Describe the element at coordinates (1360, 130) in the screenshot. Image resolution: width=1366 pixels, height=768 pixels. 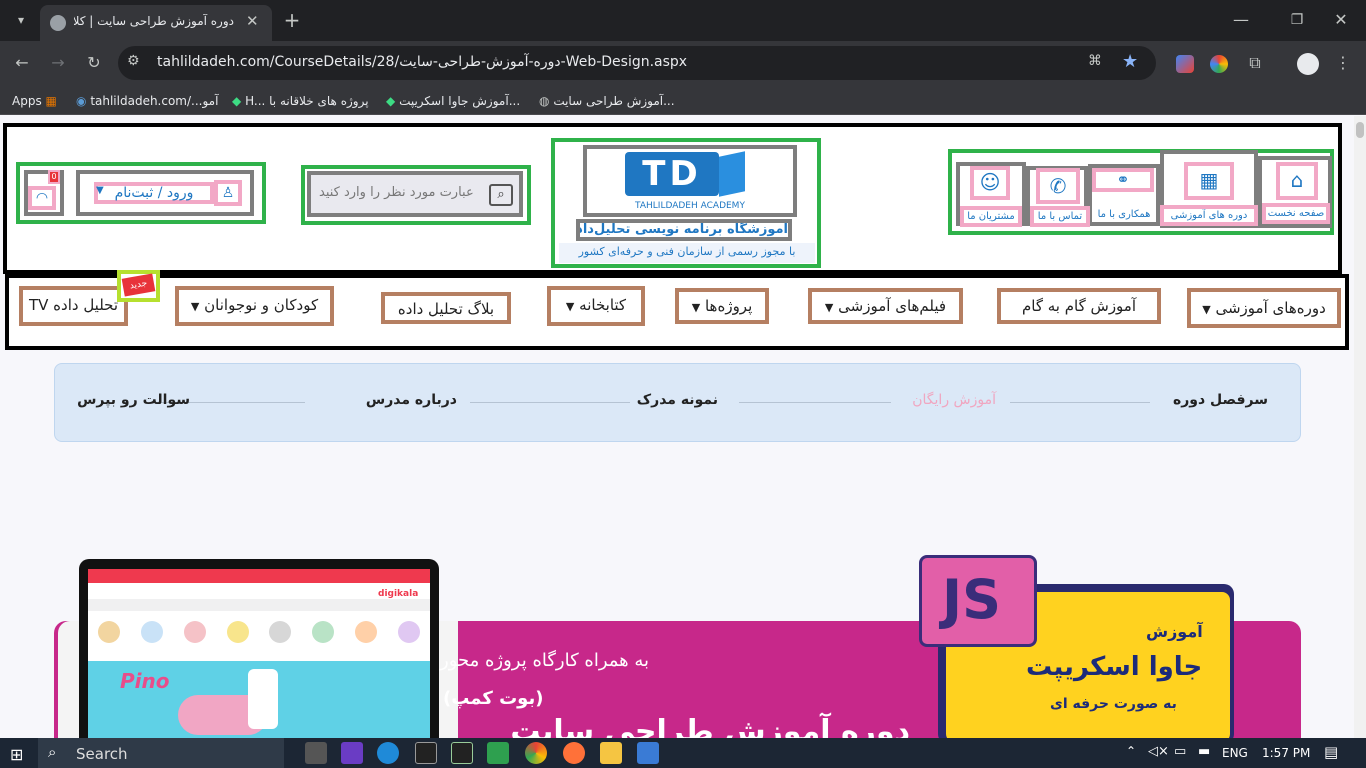
I see `scrollbar-thumb` at that location.